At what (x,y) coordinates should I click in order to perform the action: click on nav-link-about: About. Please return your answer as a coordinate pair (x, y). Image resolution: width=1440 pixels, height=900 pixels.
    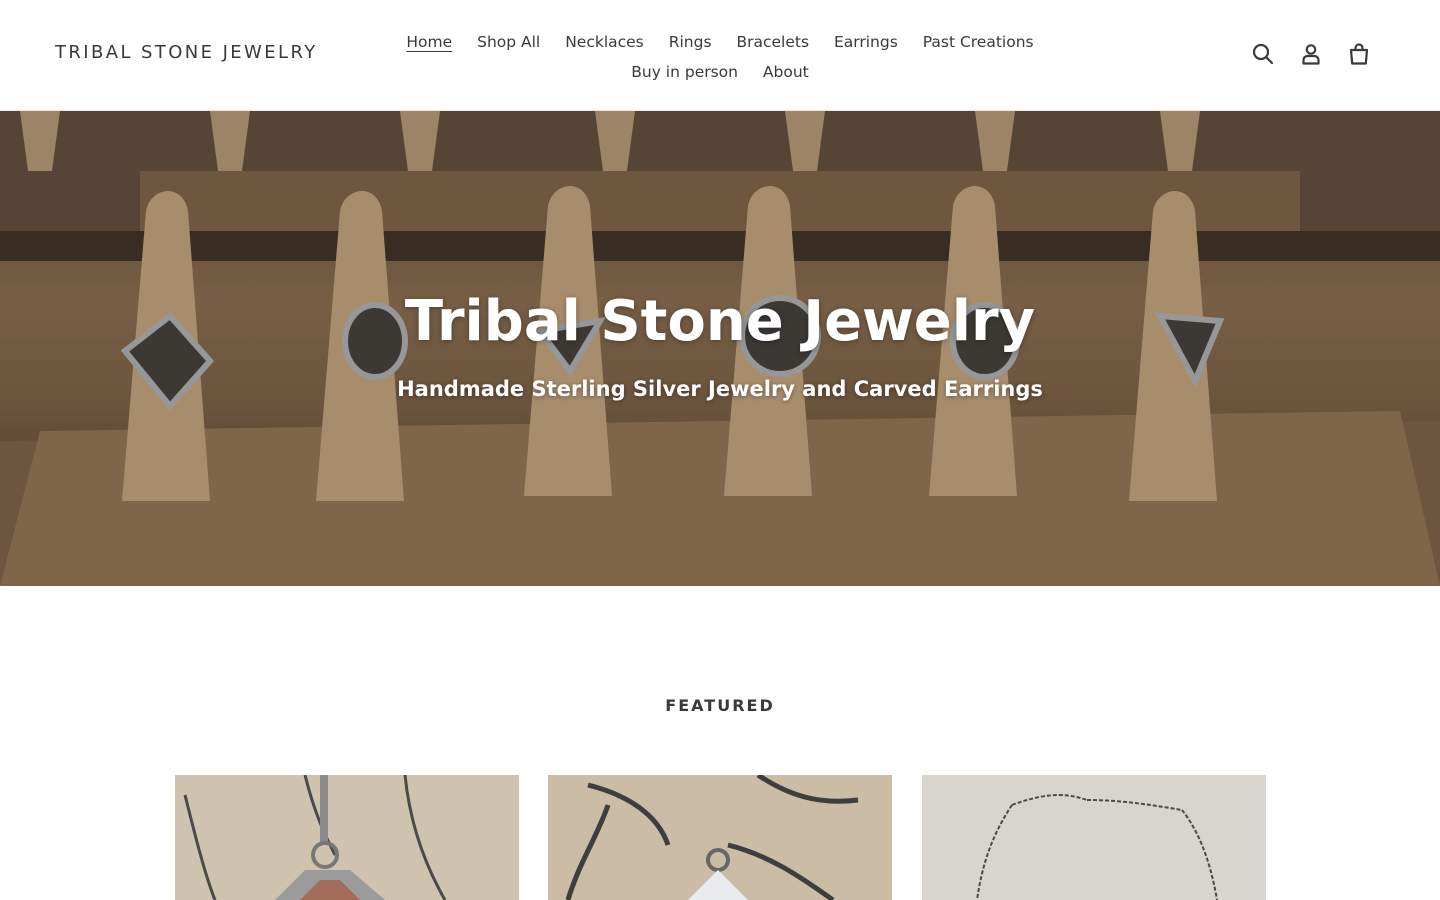
    Looking at the image, I should click on (786, 72).